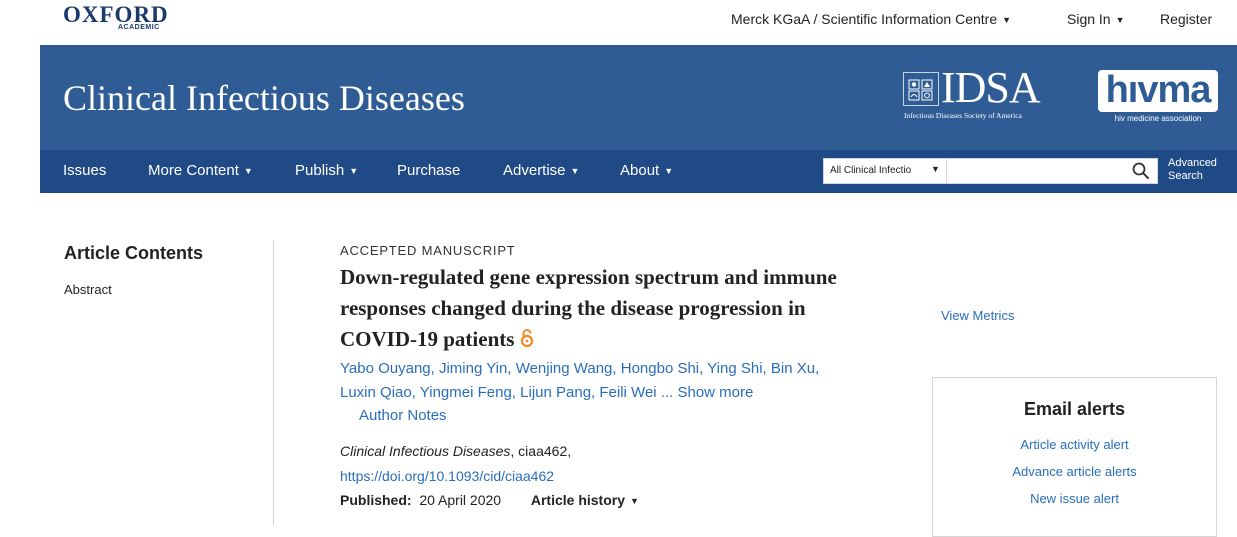  I want to click on author-link: Hongbo Shi, so click(660, 368).